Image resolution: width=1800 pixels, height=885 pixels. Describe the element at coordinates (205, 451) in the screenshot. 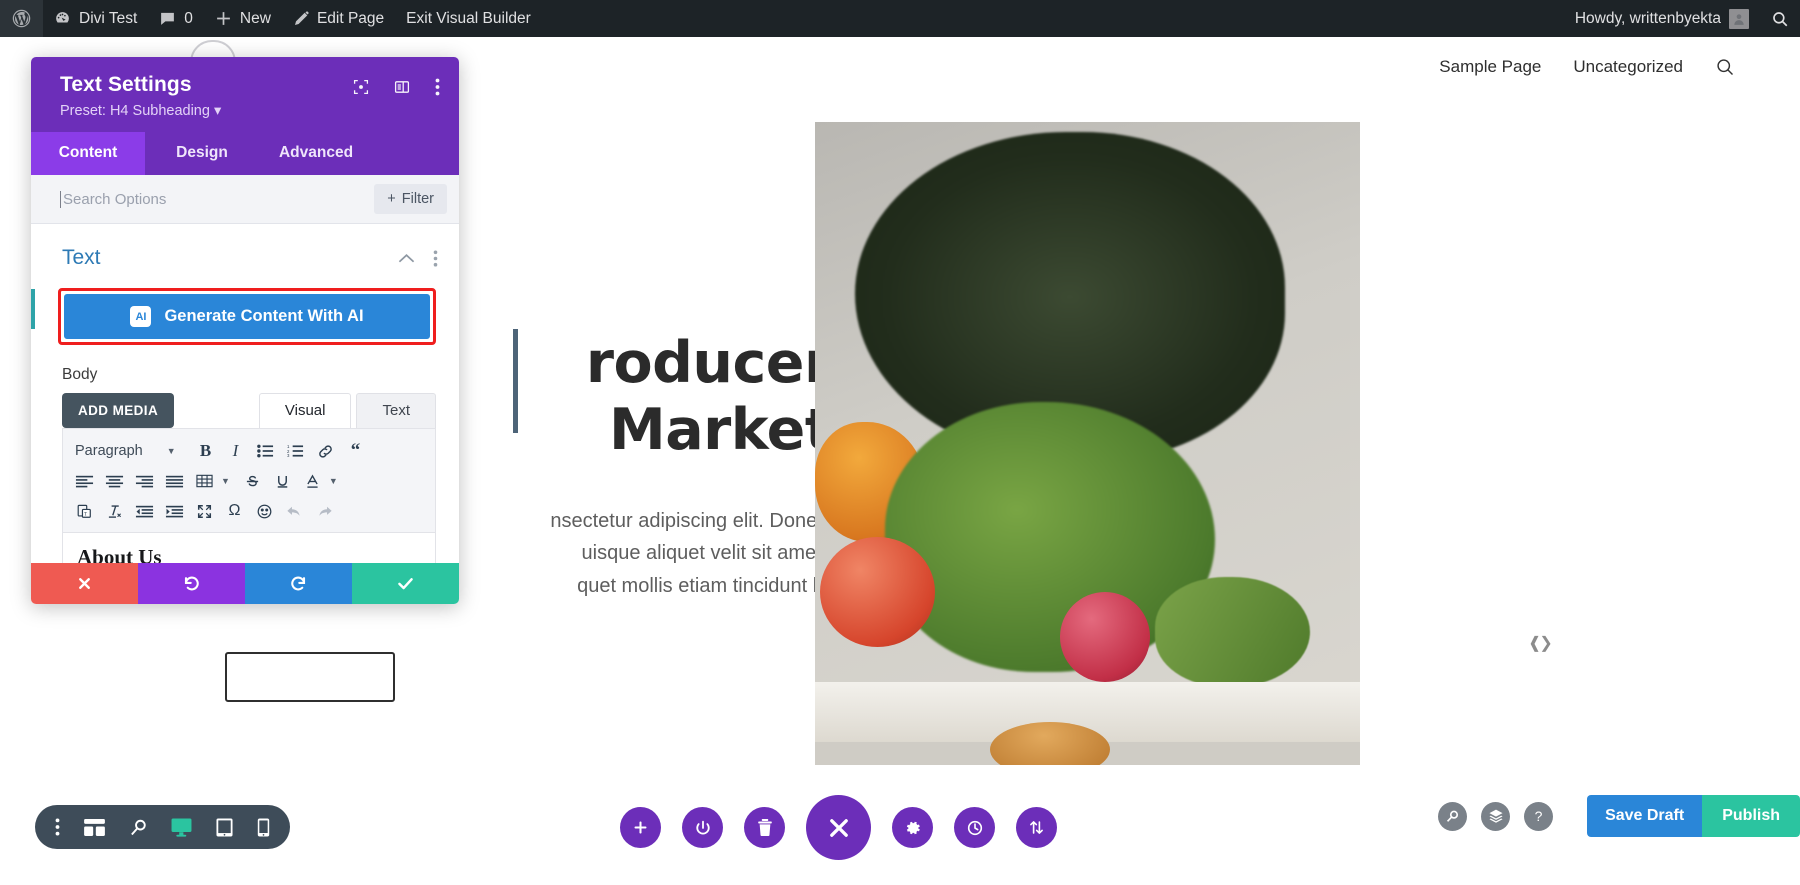

I see `bold-icon: B` at that location.